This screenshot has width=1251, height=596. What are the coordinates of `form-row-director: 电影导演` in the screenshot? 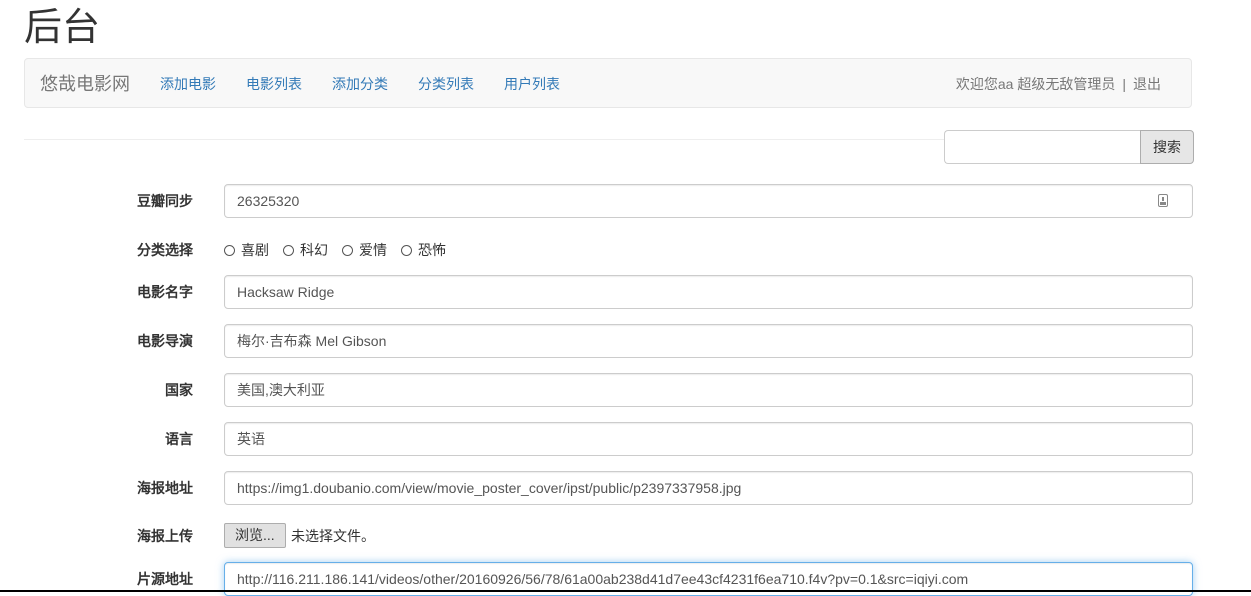 It's located at (625, 341).